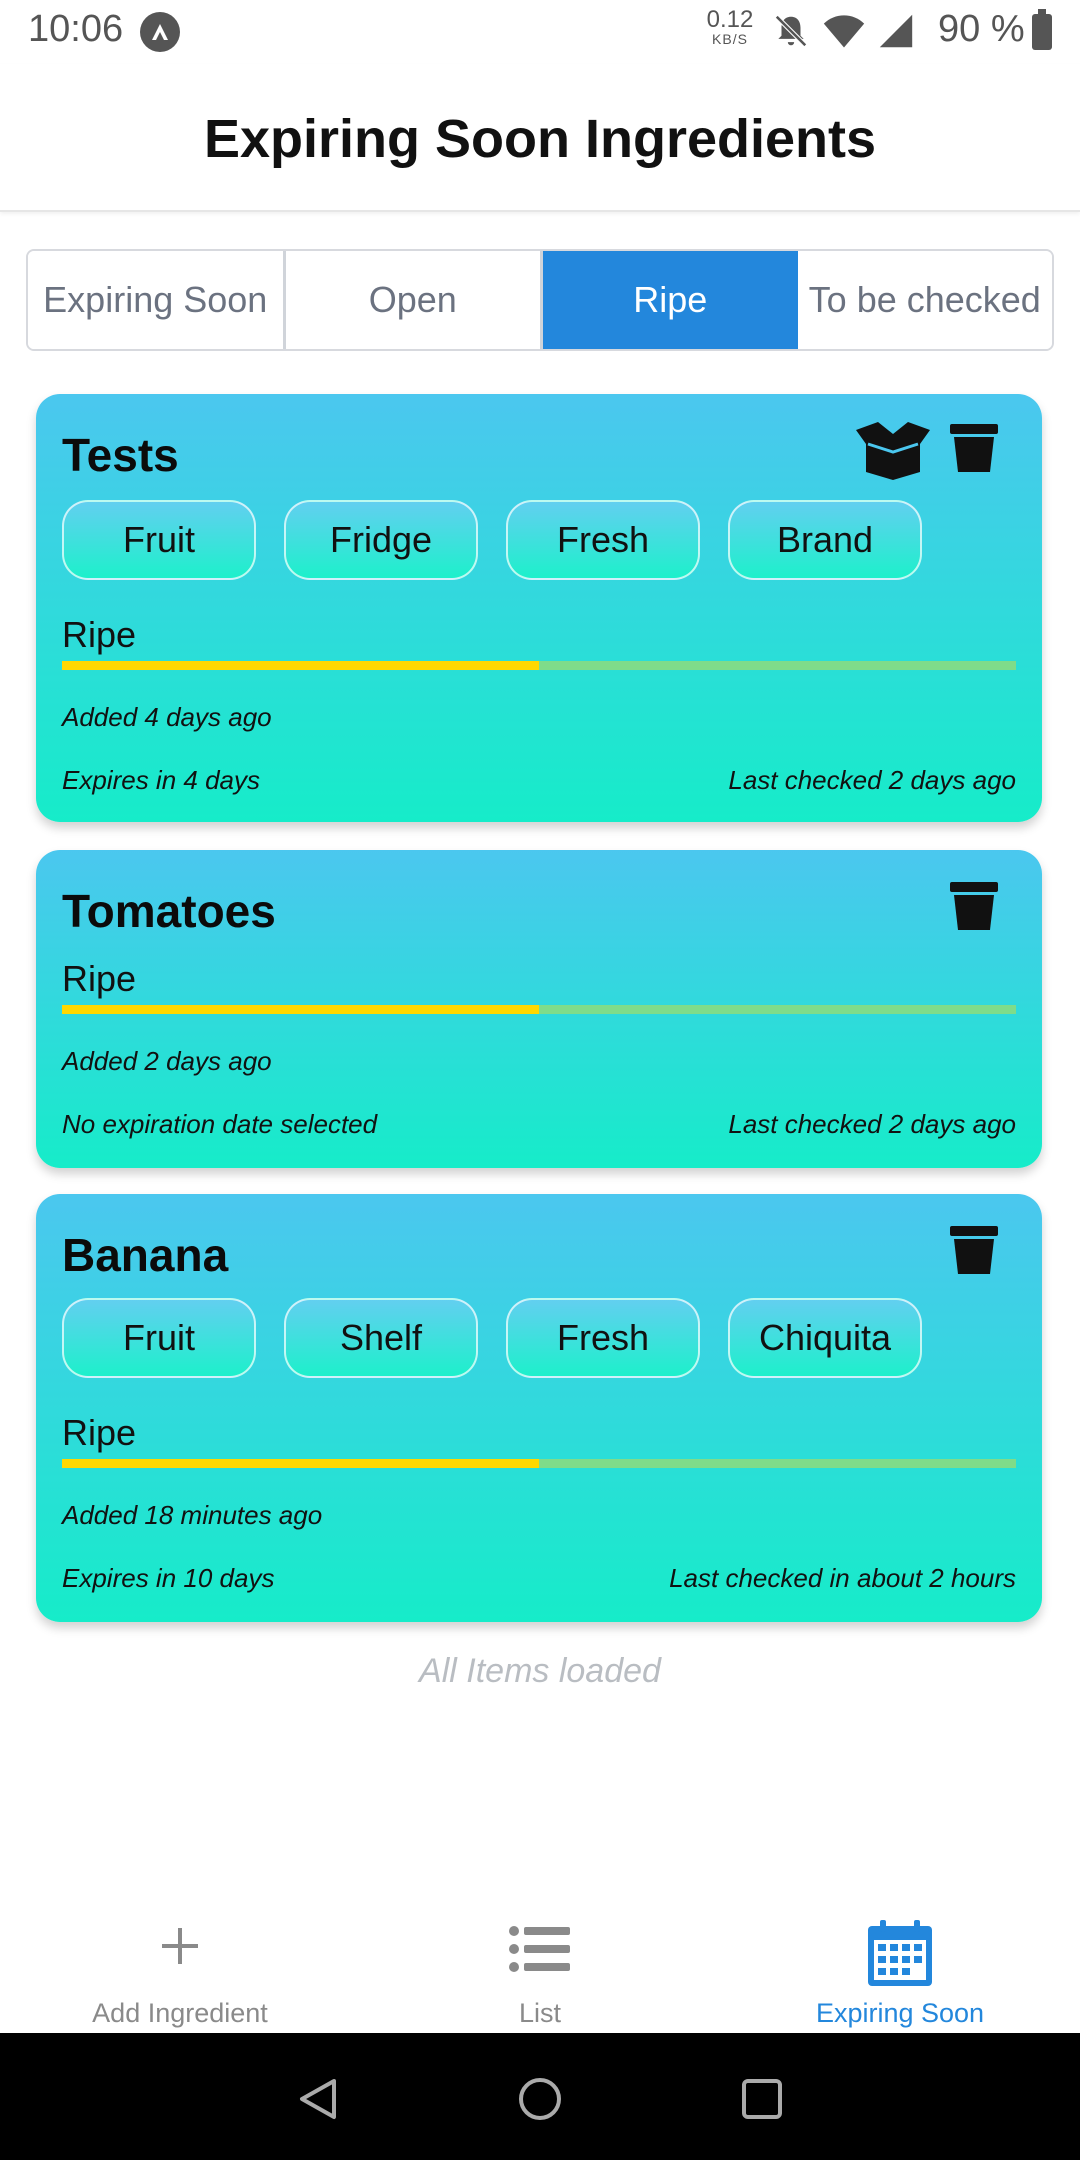 The width and height of the screenshot is (1080, 2160). I want to click on plus-icon, so click(180, 1946).